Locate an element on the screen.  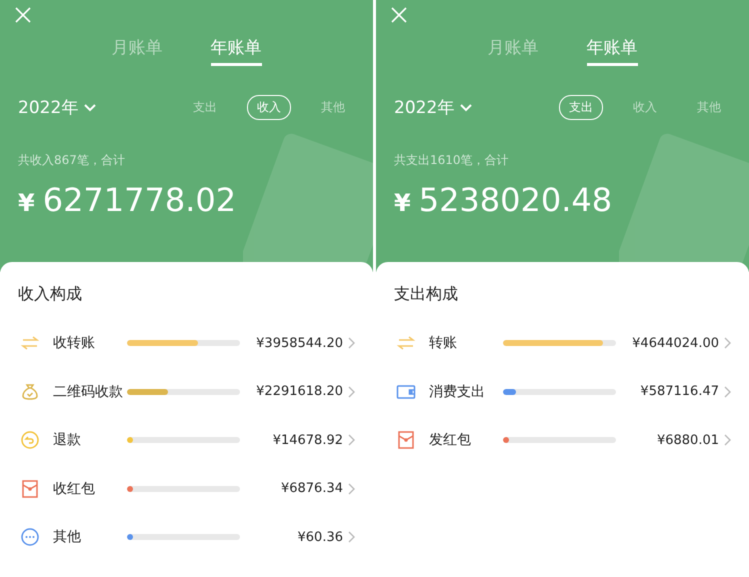
category-amount: ¥60.36 is located at coordinates (319, 537).